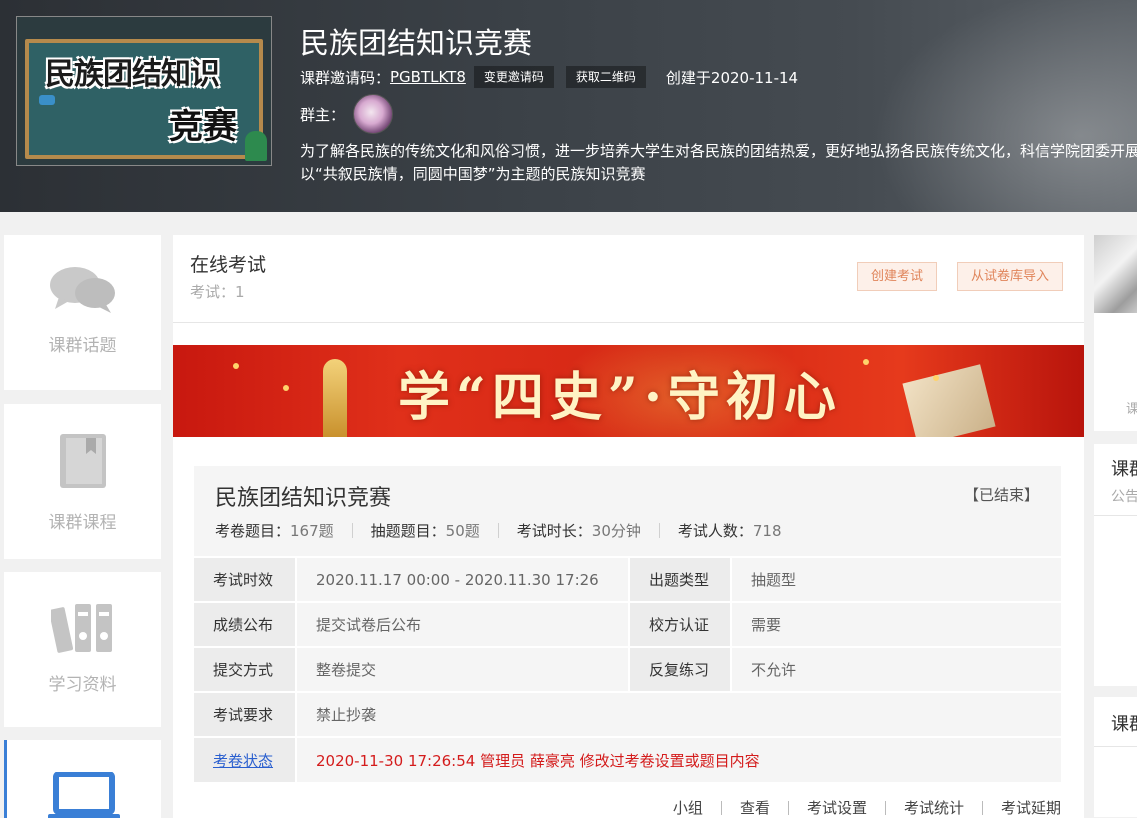 The width and height of the screenshot is (1137, 818). I want to click on binders-icon, so click(81, 628).